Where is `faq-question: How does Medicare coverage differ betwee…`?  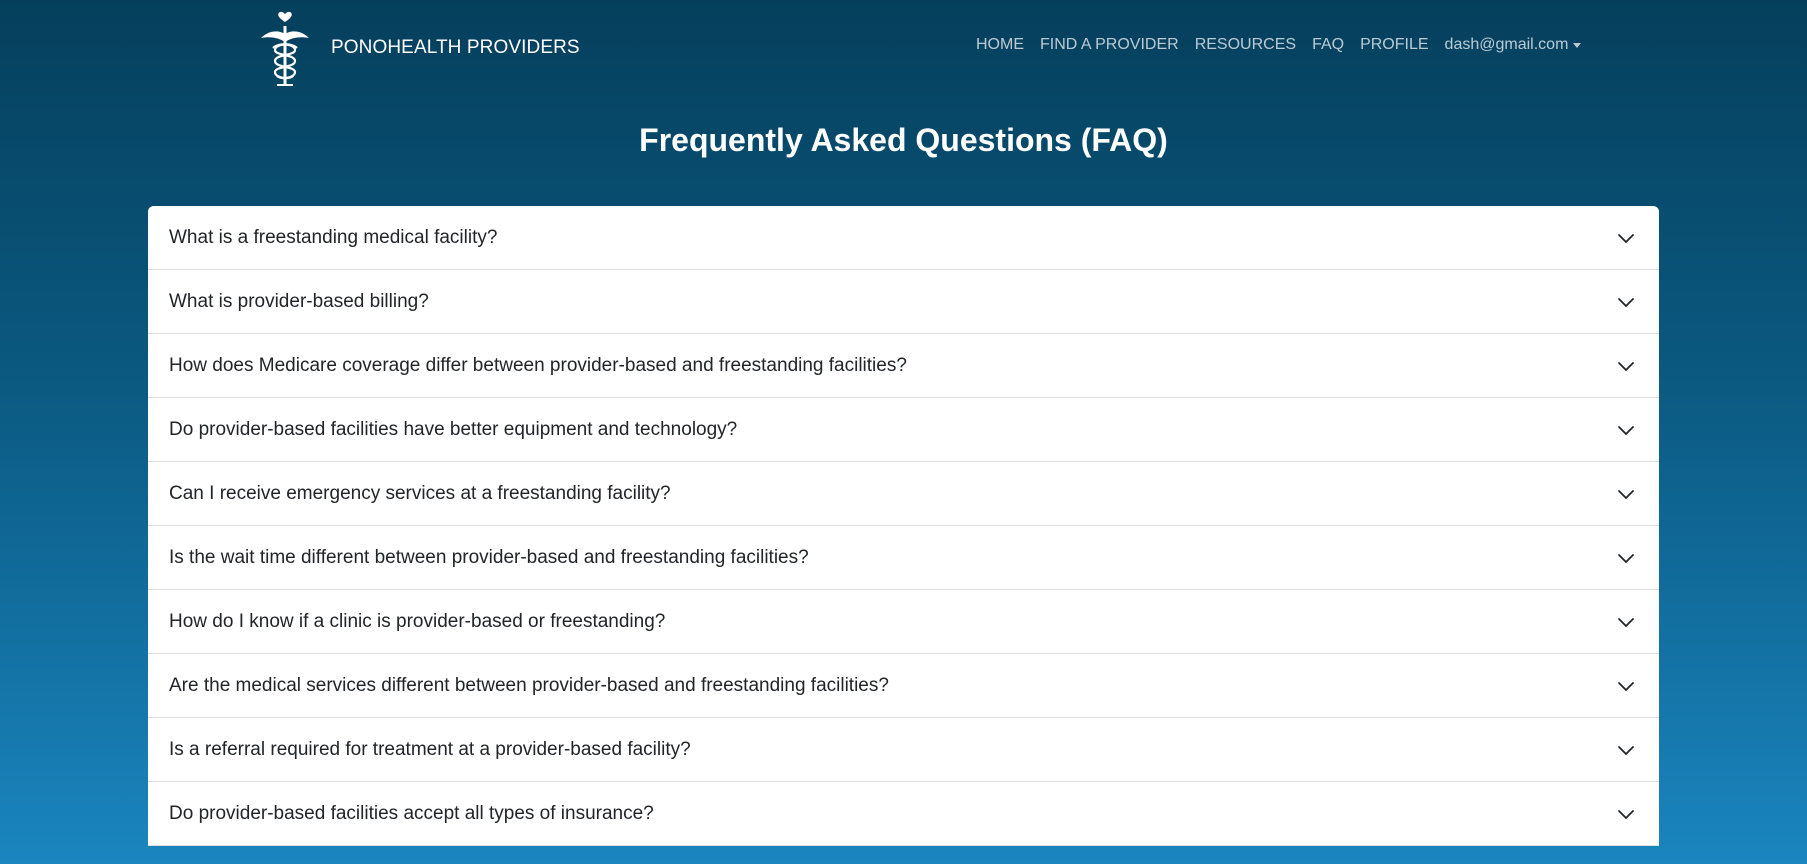
faq-question: How does Medicare coverage differ betwee… is located at coordinates (538, 365).